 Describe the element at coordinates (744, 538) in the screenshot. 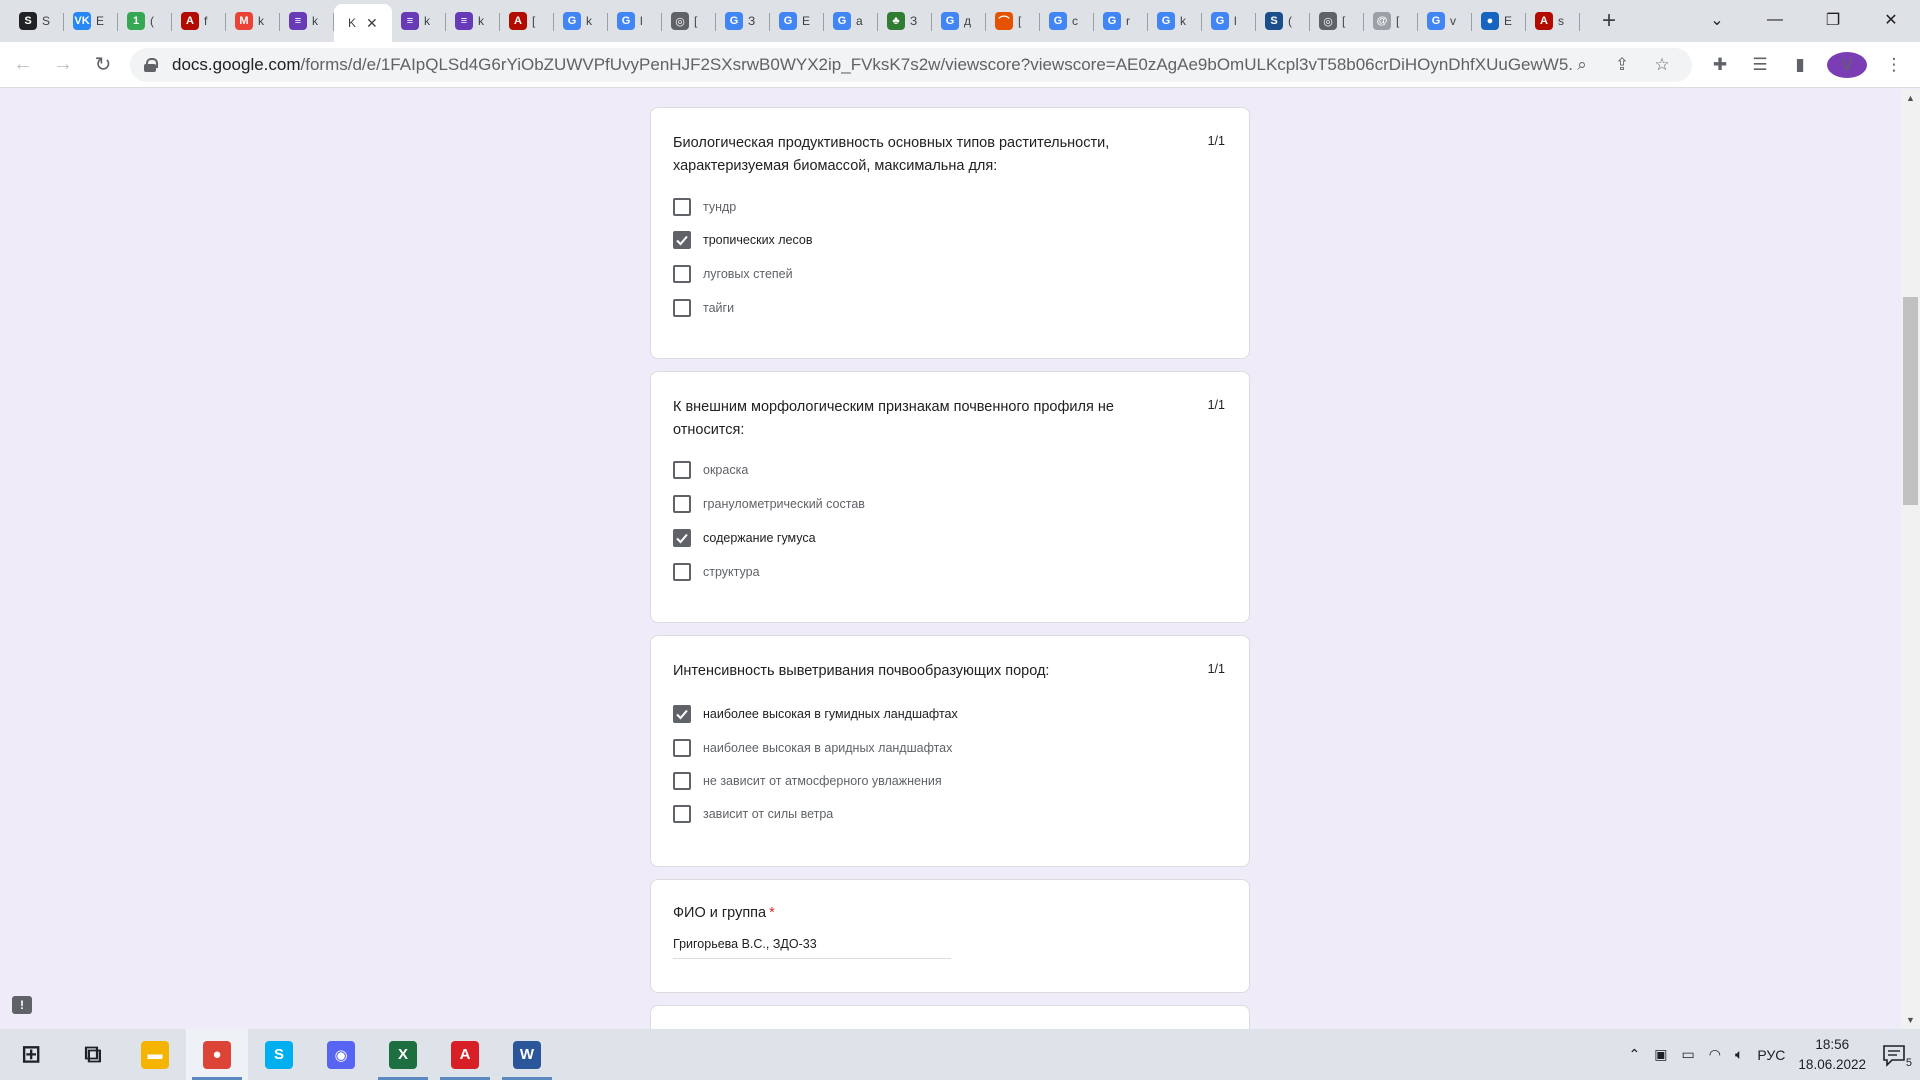

I see `option: содержание гумуса` at that location.